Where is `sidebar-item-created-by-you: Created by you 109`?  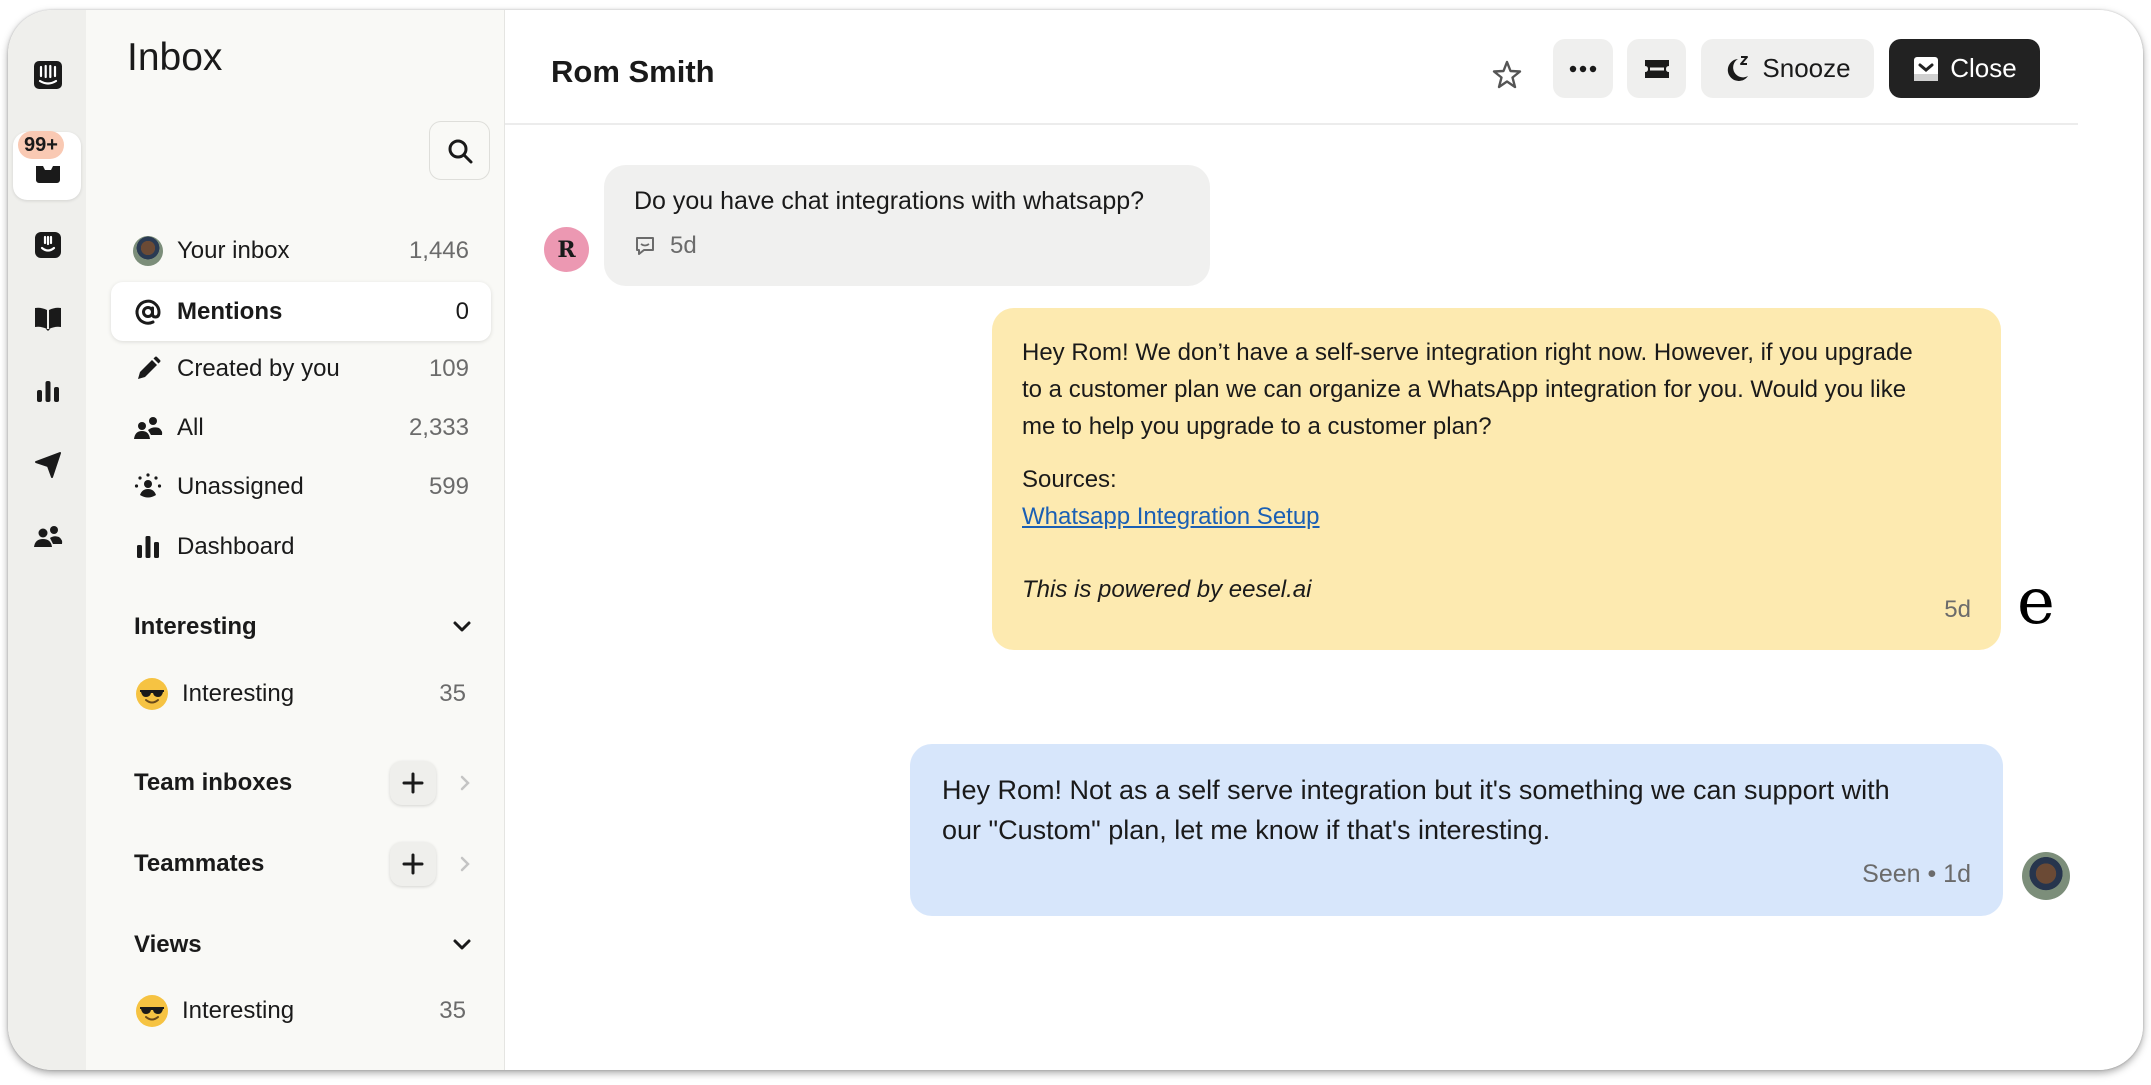 sidebar-item-created-by-you: Created by you 109 is located at coordinates (301, 369).